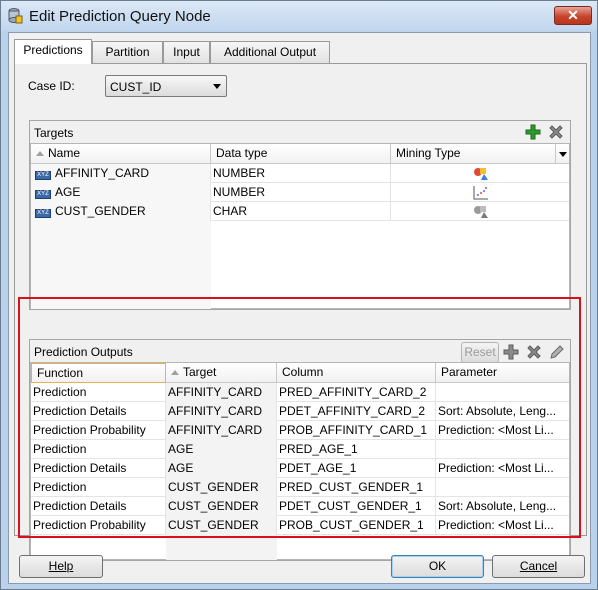 Image resolution: width=598 pixels, height=590 pixels. What do you see at coordinates (40, 153) in the screenshot?
I see `sort-ascending-icon` at bounding box center [40, 153].